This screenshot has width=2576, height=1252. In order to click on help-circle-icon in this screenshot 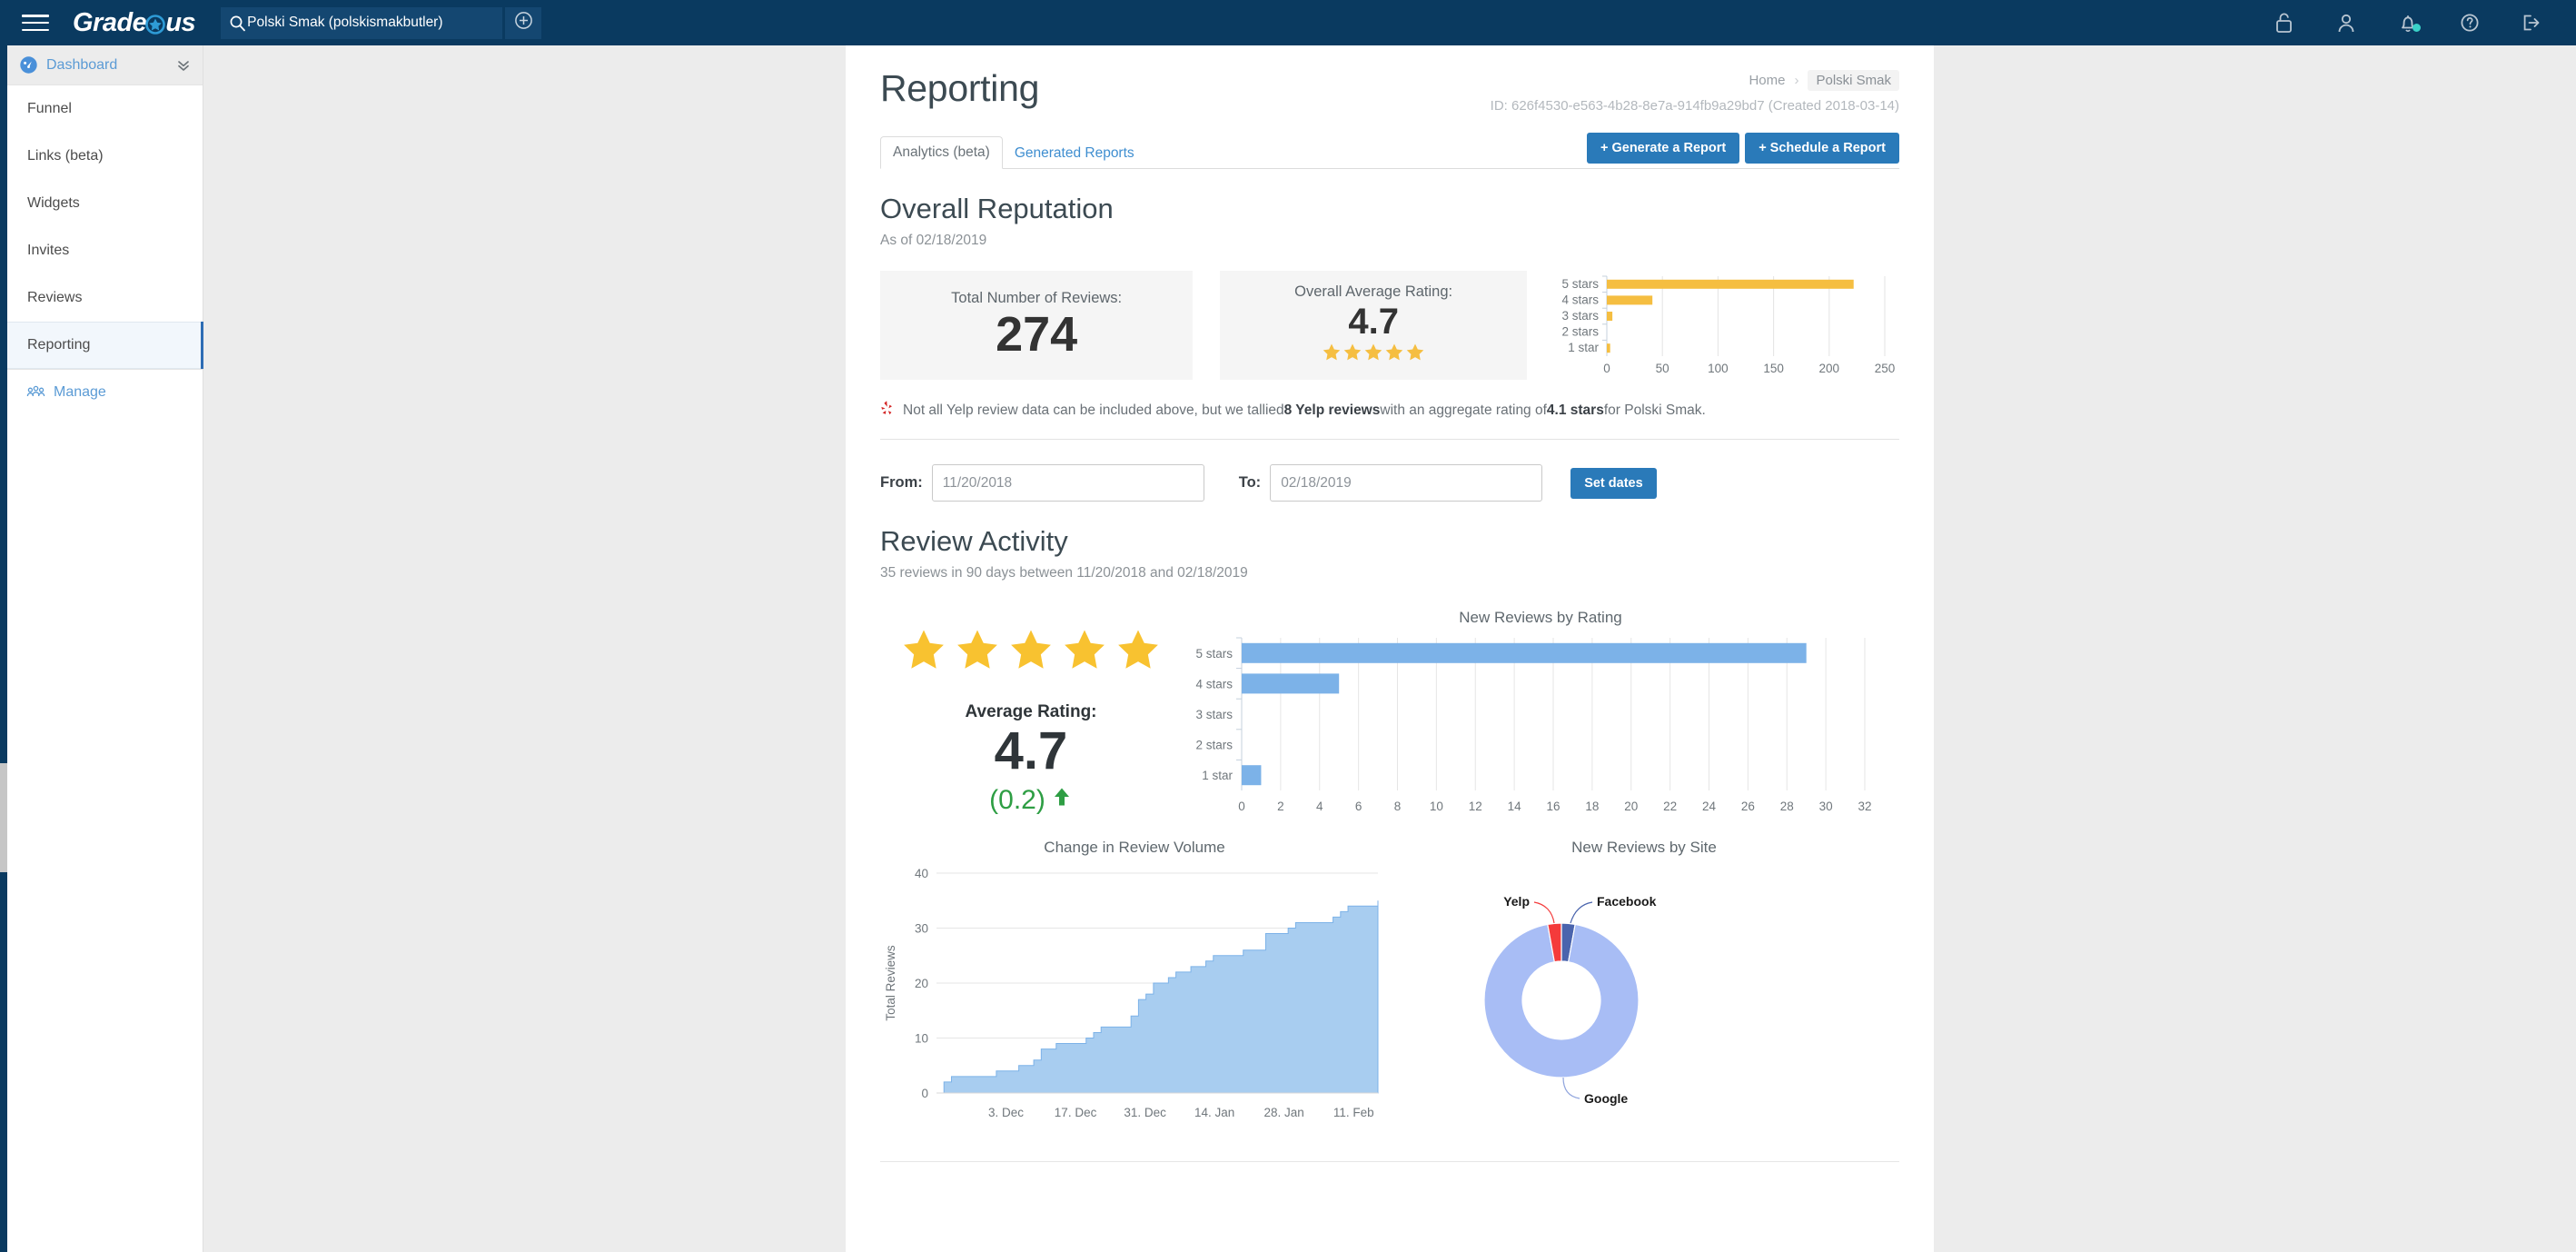, I will do `click(2470, 23)`.